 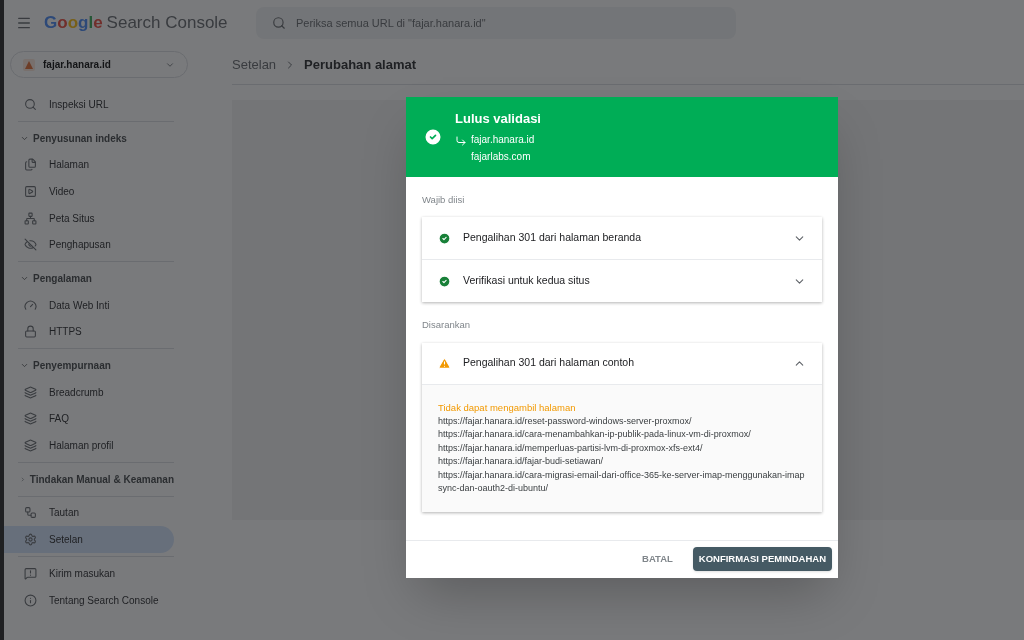 I want to click on url-text: https://fajar.hanara.id/reset-password-windows-server-proxmox/, so click(x=565, y=421).